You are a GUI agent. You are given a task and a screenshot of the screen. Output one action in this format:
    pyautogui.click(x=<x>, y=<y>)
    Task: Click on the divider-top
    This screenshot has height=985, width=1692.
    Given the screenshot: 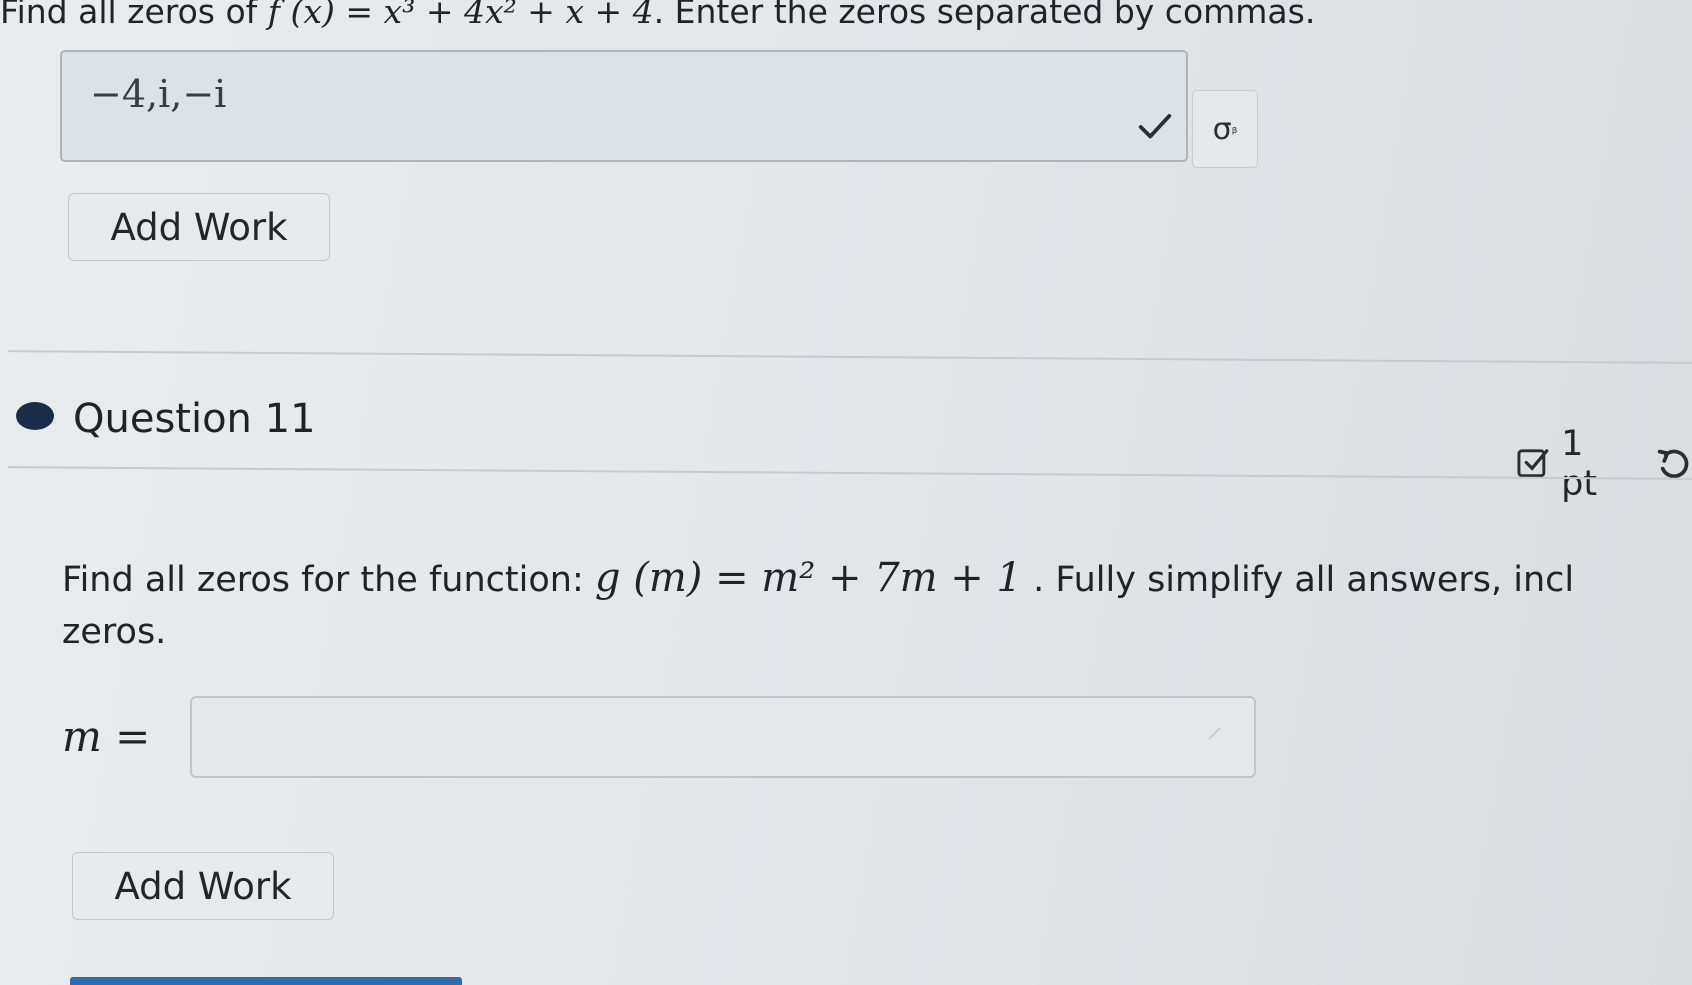 What is the action you would take?
    pyautogui.click(x=850, y=357)
    